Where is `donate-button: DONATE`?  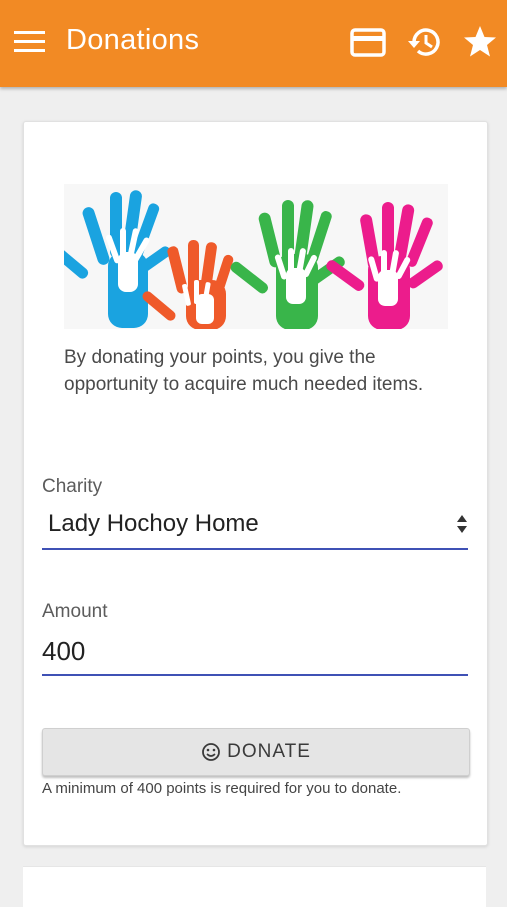
donate-button: DONATE is located at coordinates (256, 752).